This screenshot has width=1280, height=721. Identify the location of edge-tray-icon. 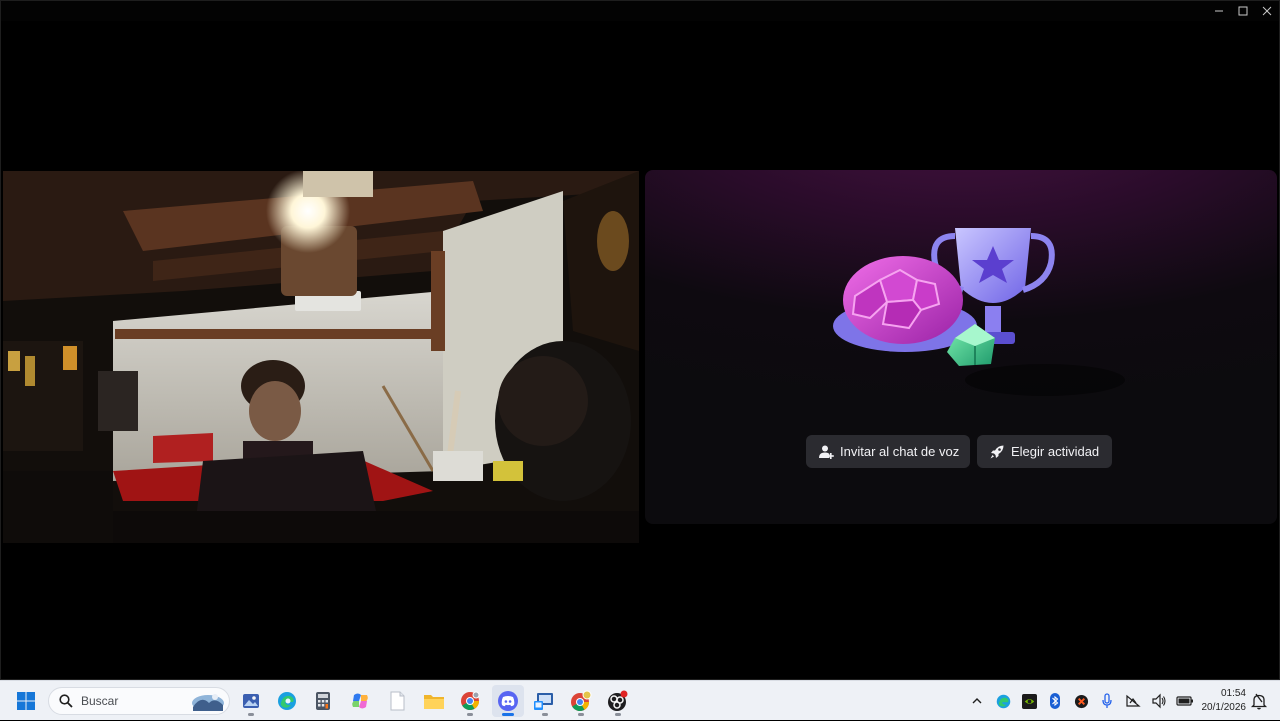
(1003, 701).